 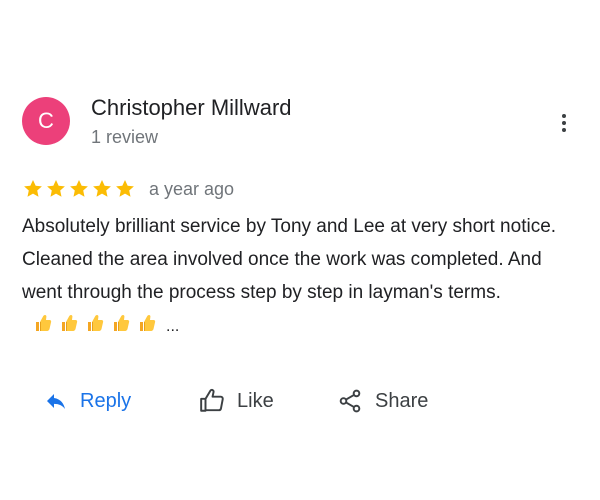 I want to click on review-count: 1 review, so click(x=124, y=137).